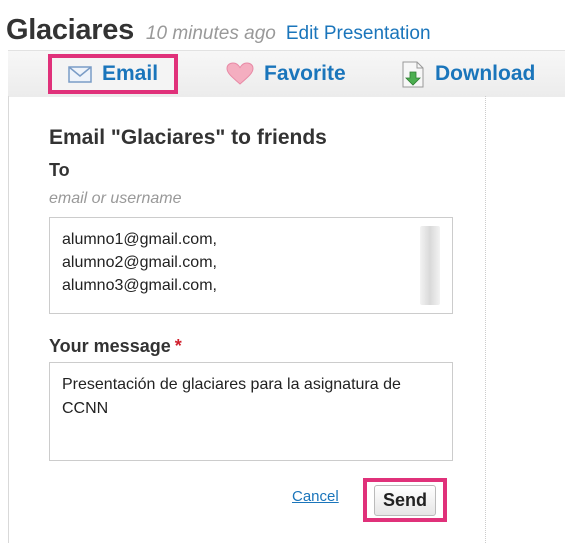 The image size is (565, 543). I want to click on message-label: Your message *, so click(115, 346).